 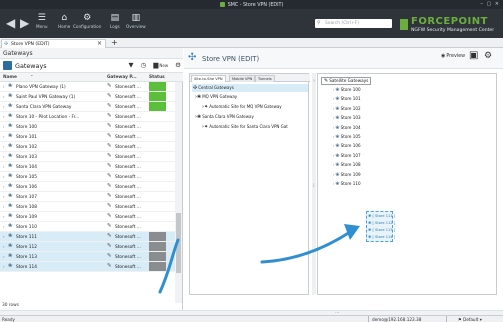 I want to click on tree-node: ›✦Automatic Site for Santa Clara VPN Gat, so click(x=245, y=127).